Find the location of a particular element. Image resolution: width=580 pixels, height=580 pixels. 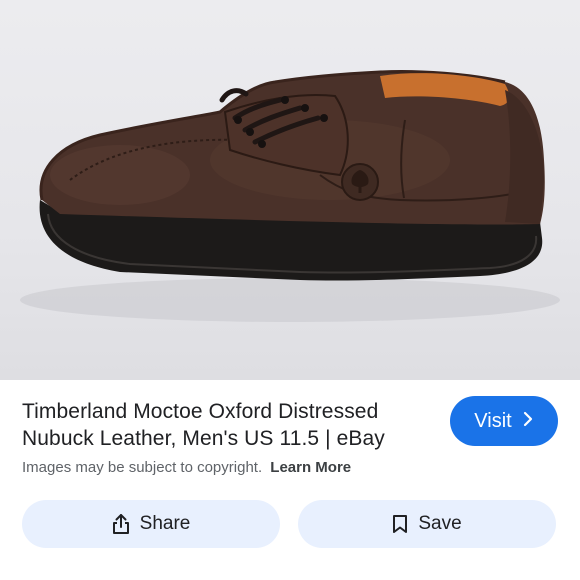

tree-logo-icon is located at coordinates (360, 182).